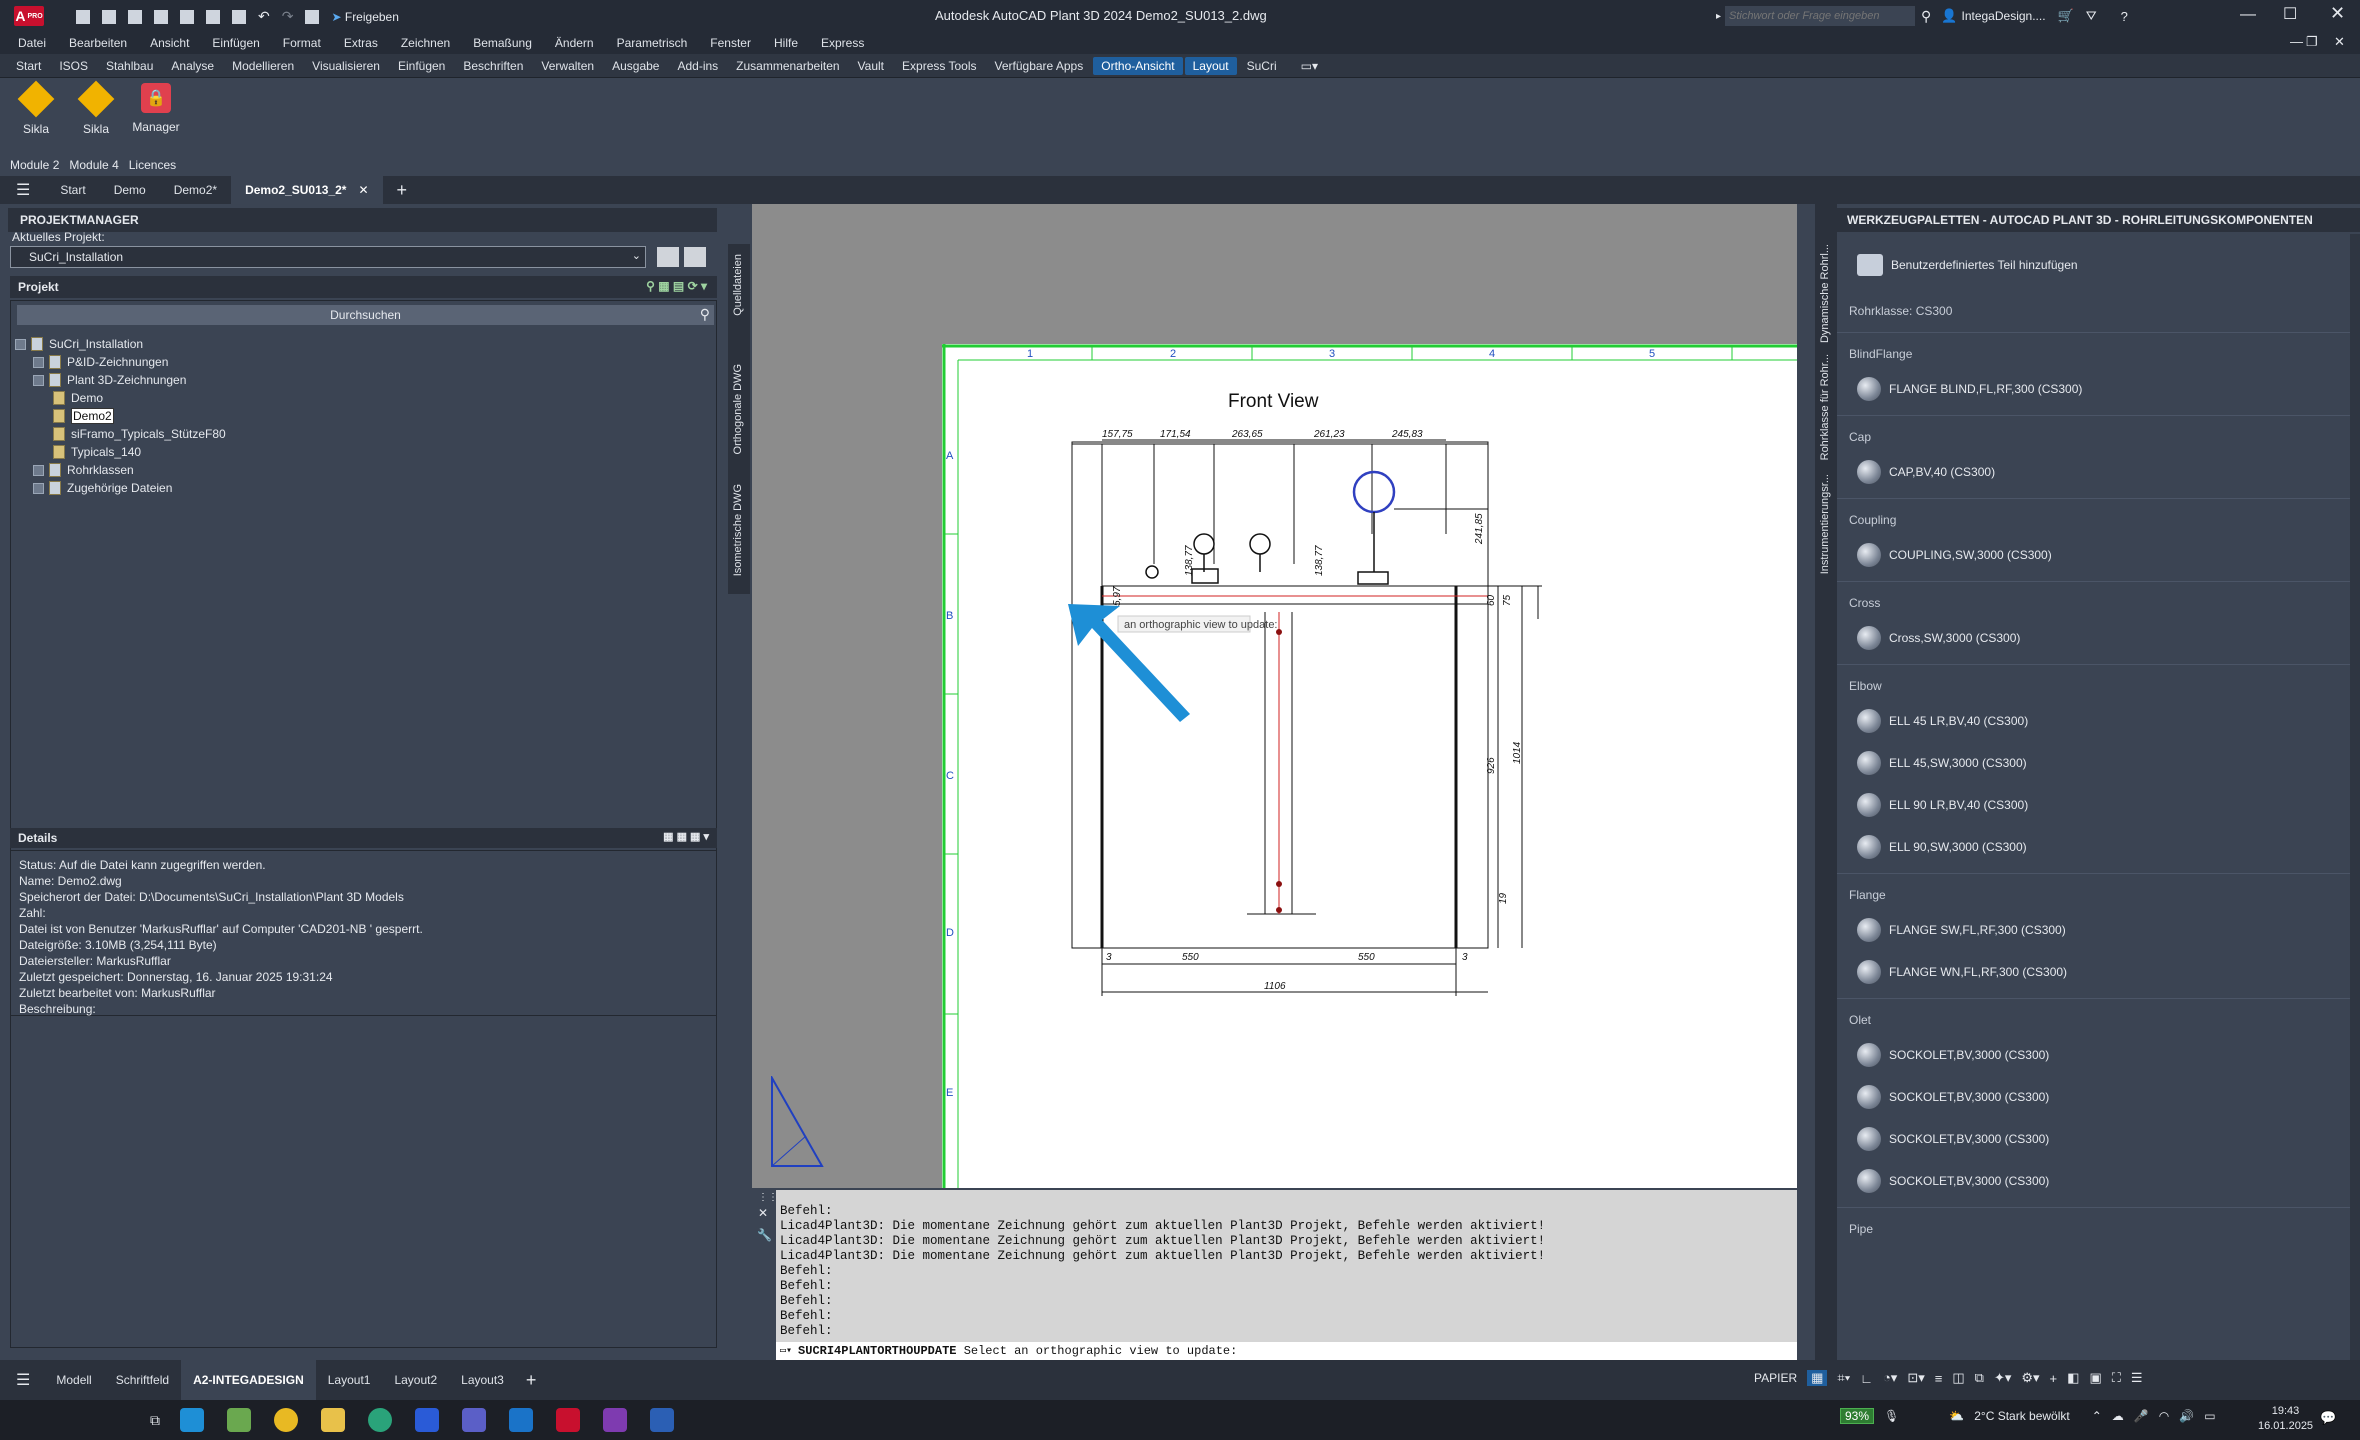 Image resolution: width=2360 pixels, height=1440 pixels. I want to click on redo-icon: ↷, so click(288, 16).